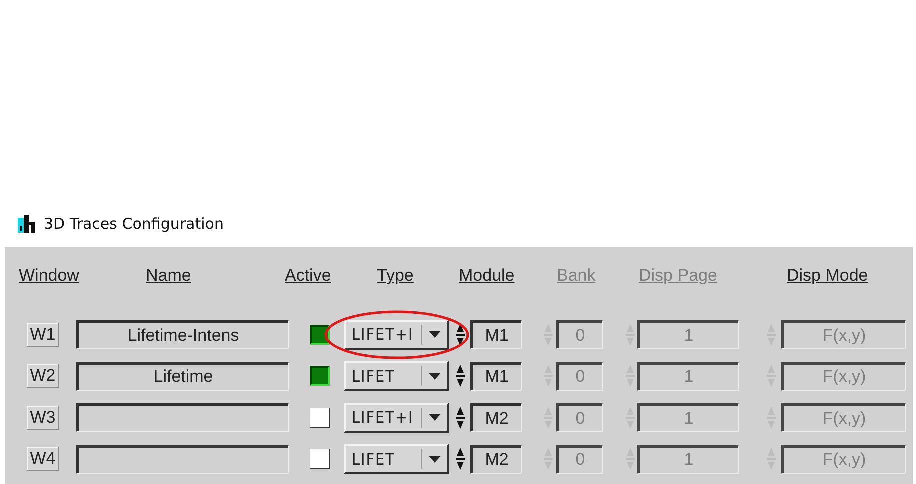 This screenshot has height=484, width=916. What do you see at coordinates (182, 376) in the screenshot?
I see `name-field: Lifetime` at bounding box center [182, 376].